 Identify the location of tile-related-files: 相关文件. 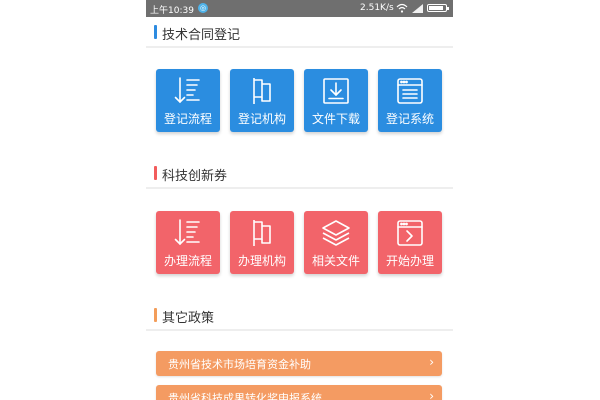
(336, 242).